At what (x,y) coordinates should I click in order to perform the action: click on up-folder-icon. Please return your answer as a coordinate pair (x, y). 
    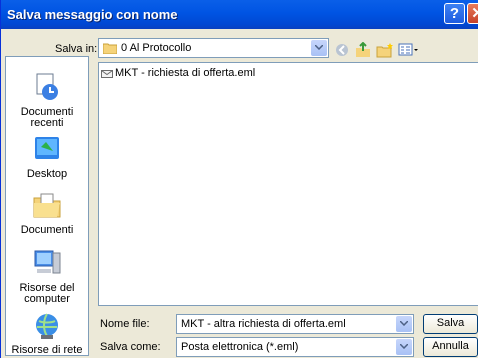
    Looking at the image, I should click on (363, 50).